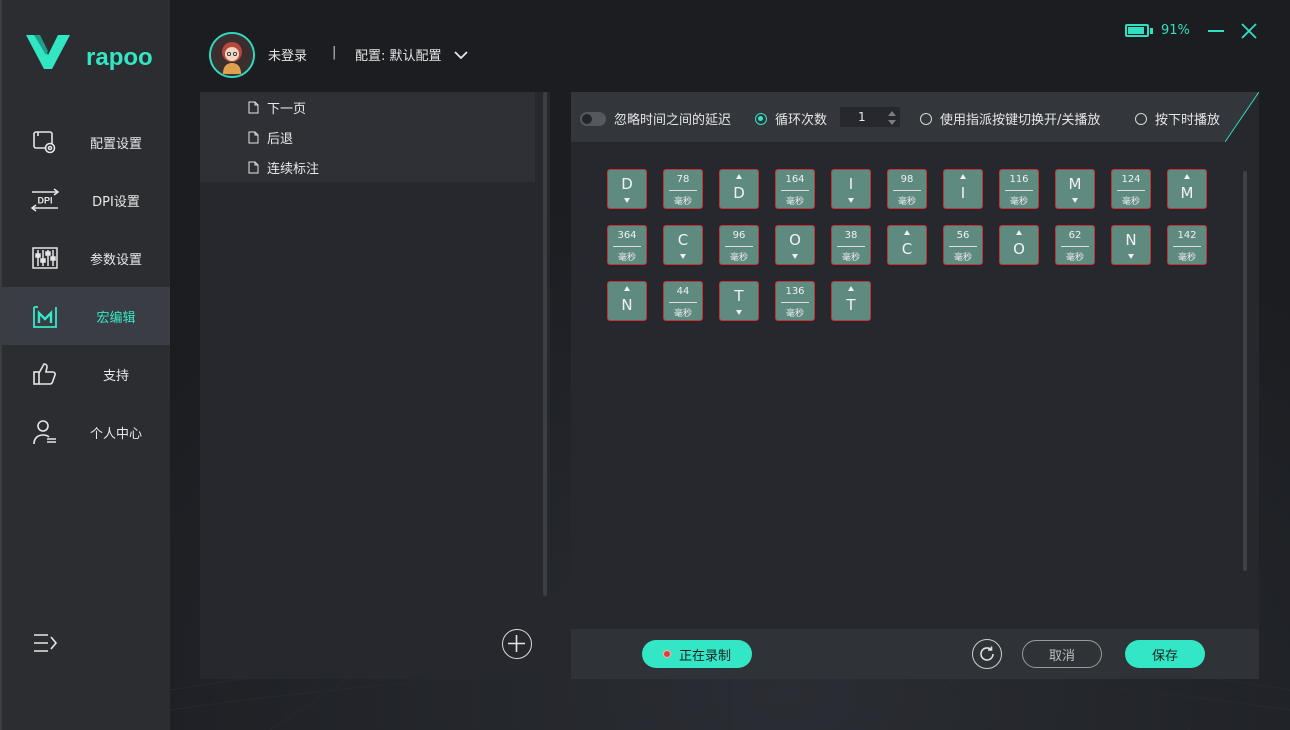  I want to click on macro-list-scrollbar, so click(545, 344).